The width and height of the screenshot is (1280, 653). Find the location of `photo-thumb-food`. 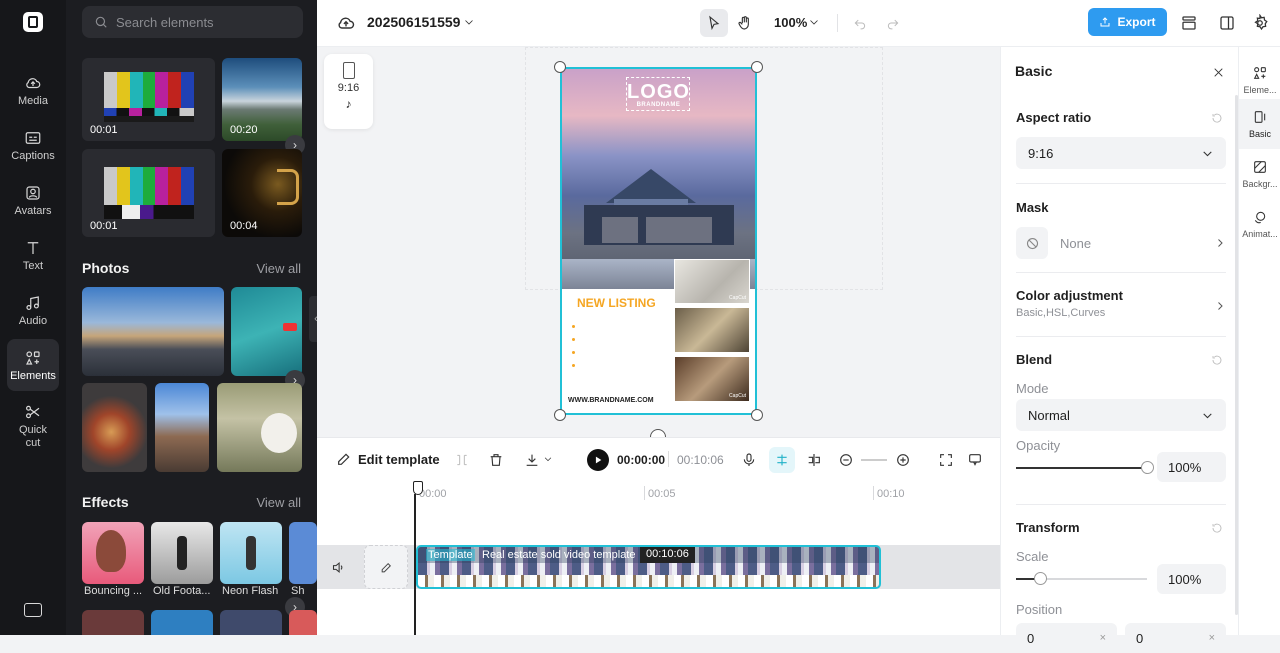

photo-thumb-food is located at coordinates (114, 427).